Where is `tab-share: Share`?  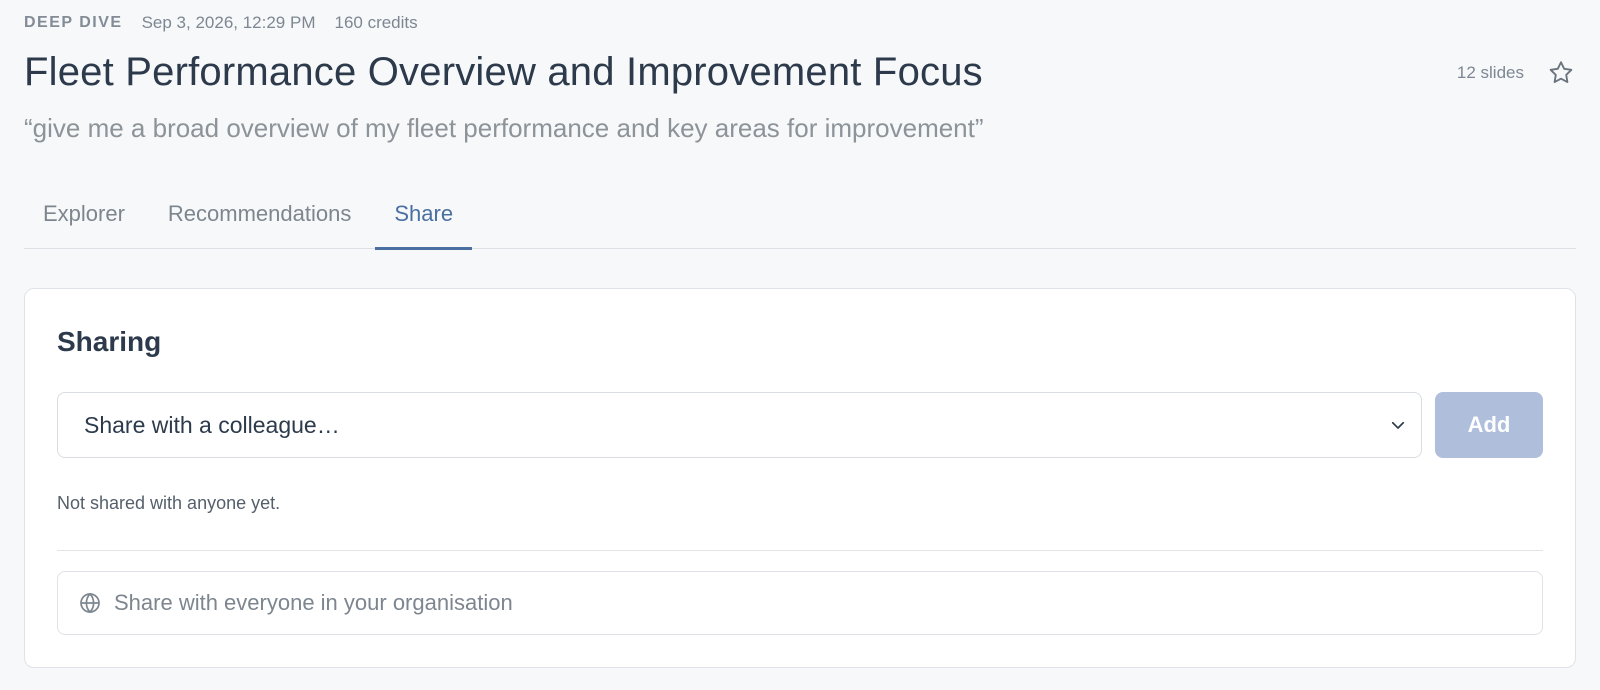
tab-share: Share is located at coordinates (423, 220).